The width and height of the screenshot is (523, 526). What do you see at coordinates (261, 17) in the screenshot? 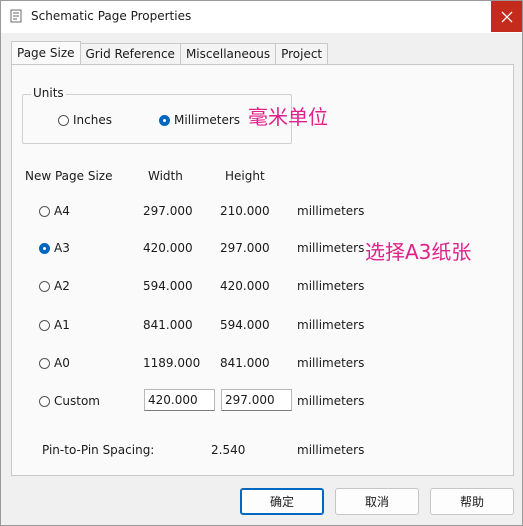
I see `title-bar: Schematic Page Properties` at bounding box center [261, 17].